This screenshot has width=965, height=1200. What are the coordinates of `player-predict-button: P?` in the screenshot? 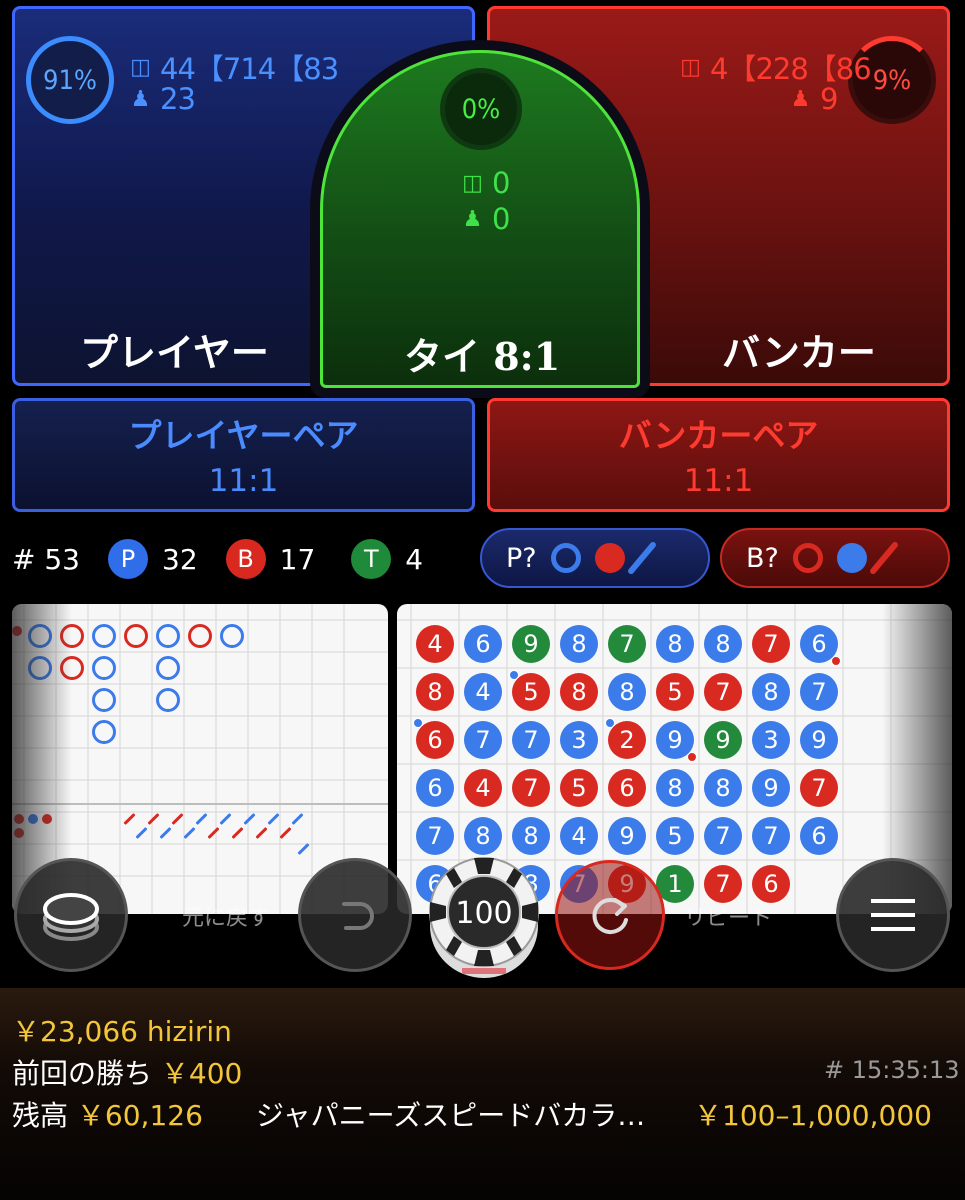 It's located at (595, 558).